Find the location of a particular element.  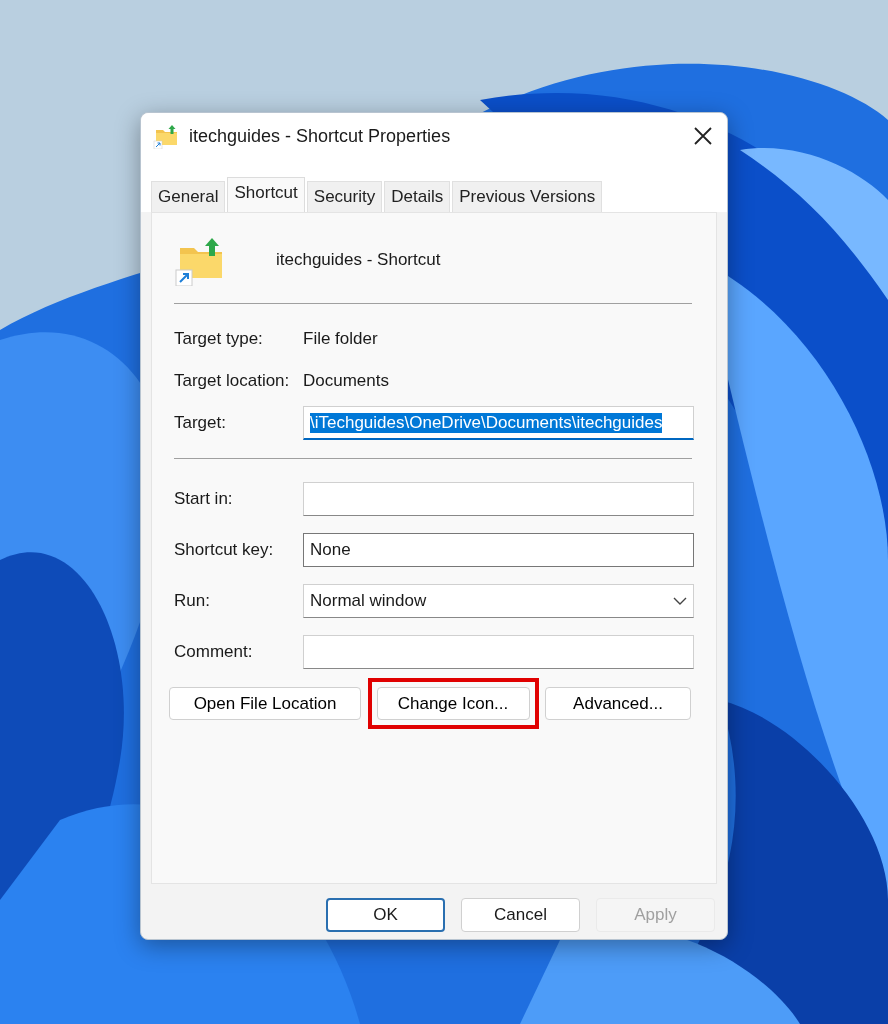

field-label: Run: is located at coordinates (192, 600).